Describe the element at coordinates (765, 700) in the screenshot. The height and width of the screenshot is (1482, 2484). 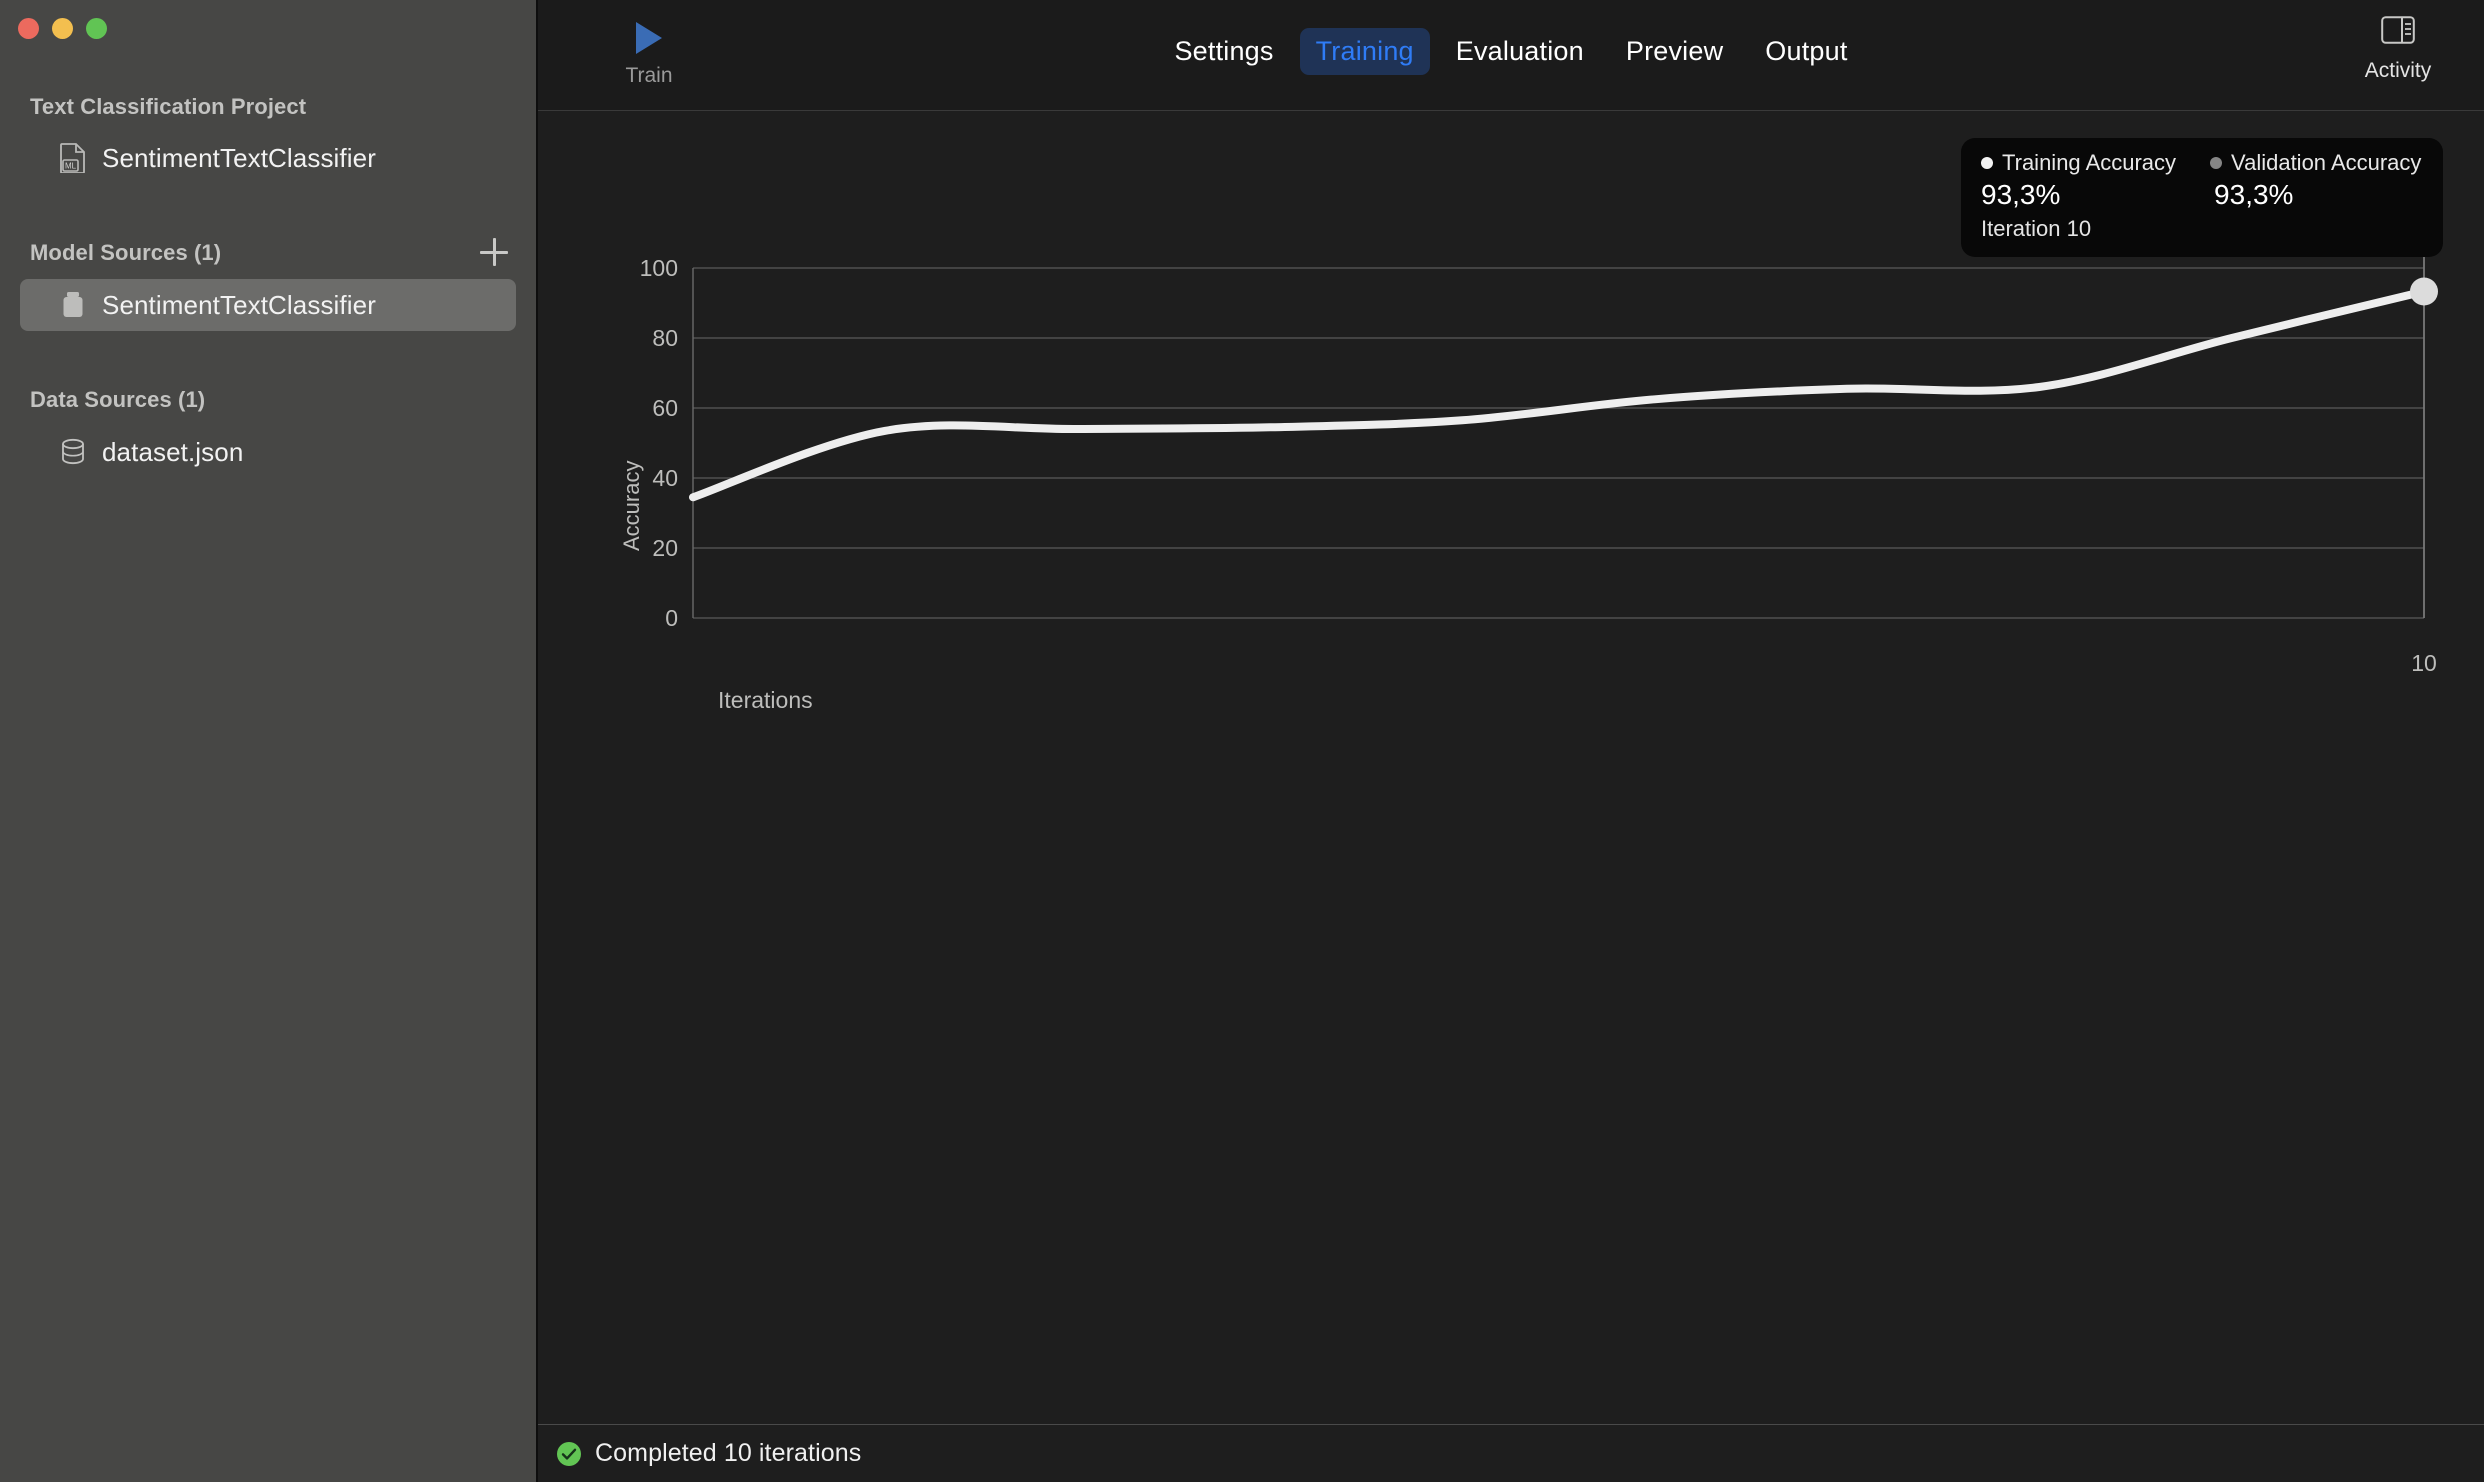
I see `chart-x-axis-label: Iterations` at that location.